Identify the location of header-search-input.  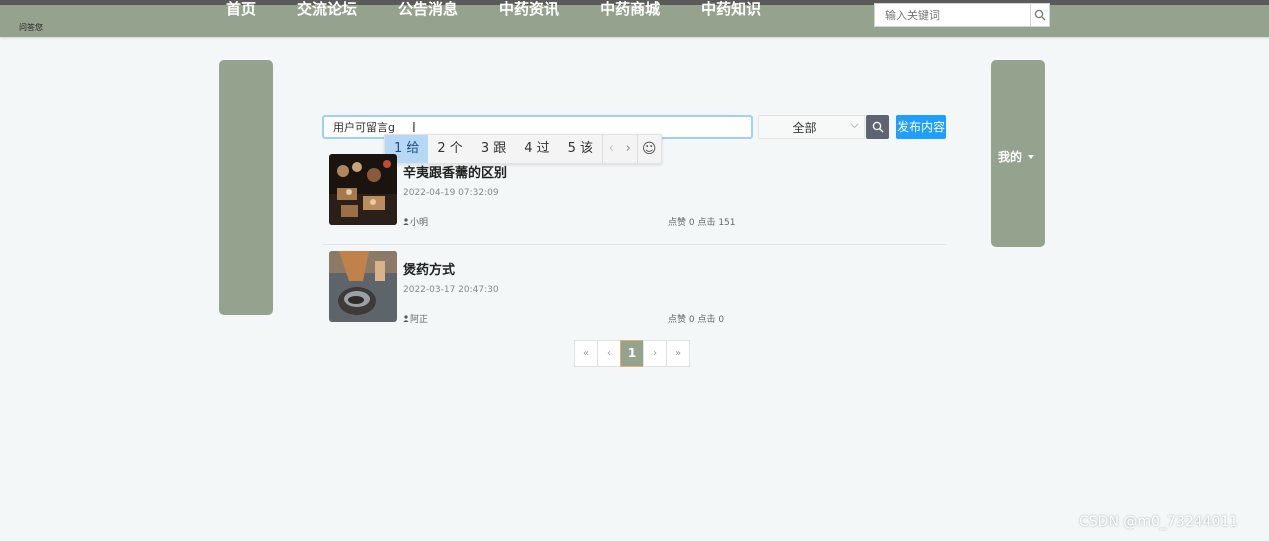
(952, 15).